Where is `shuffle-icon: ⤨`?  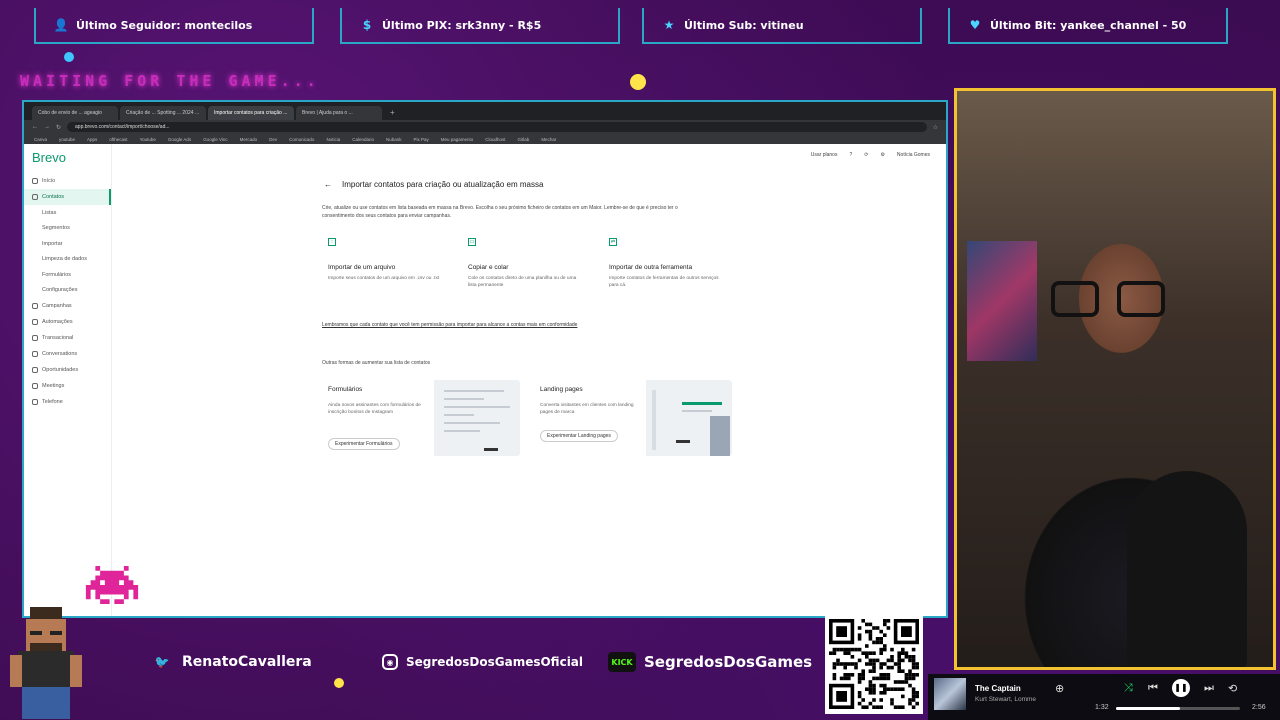
shuffle-icon: ⤨ is located at coordinates (1128, 688).